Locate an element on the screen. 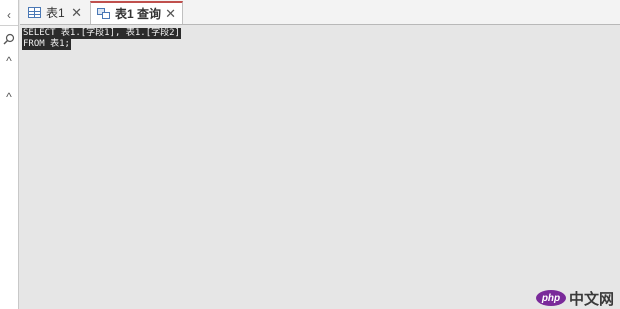 This screenshot has width=620, height=309. table-icon is located at coordinates (34, 12).